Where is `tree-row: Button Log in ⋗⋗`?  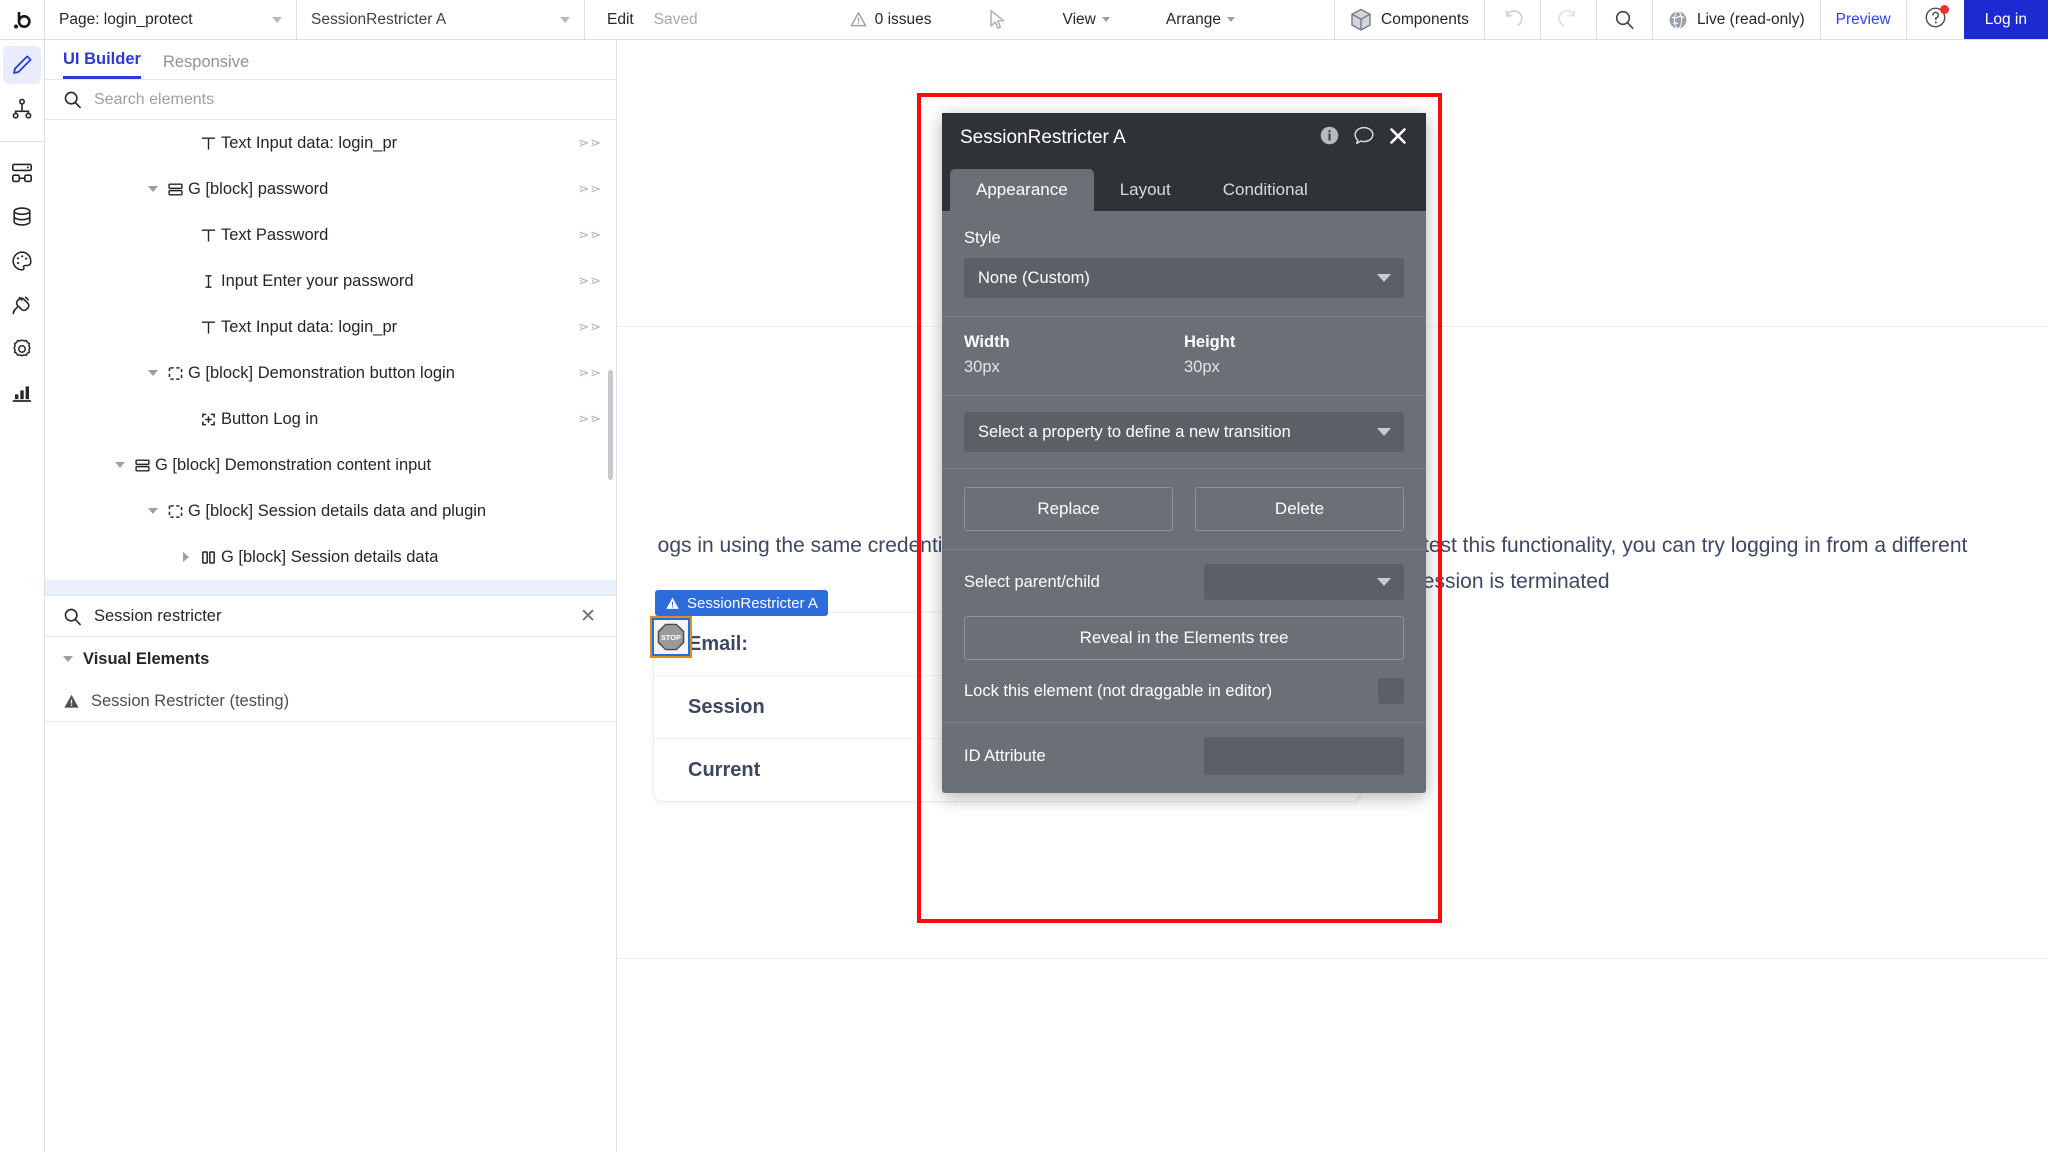
tree-row: Button Log in ⋗⋗ is located at coordinates (330, 419).